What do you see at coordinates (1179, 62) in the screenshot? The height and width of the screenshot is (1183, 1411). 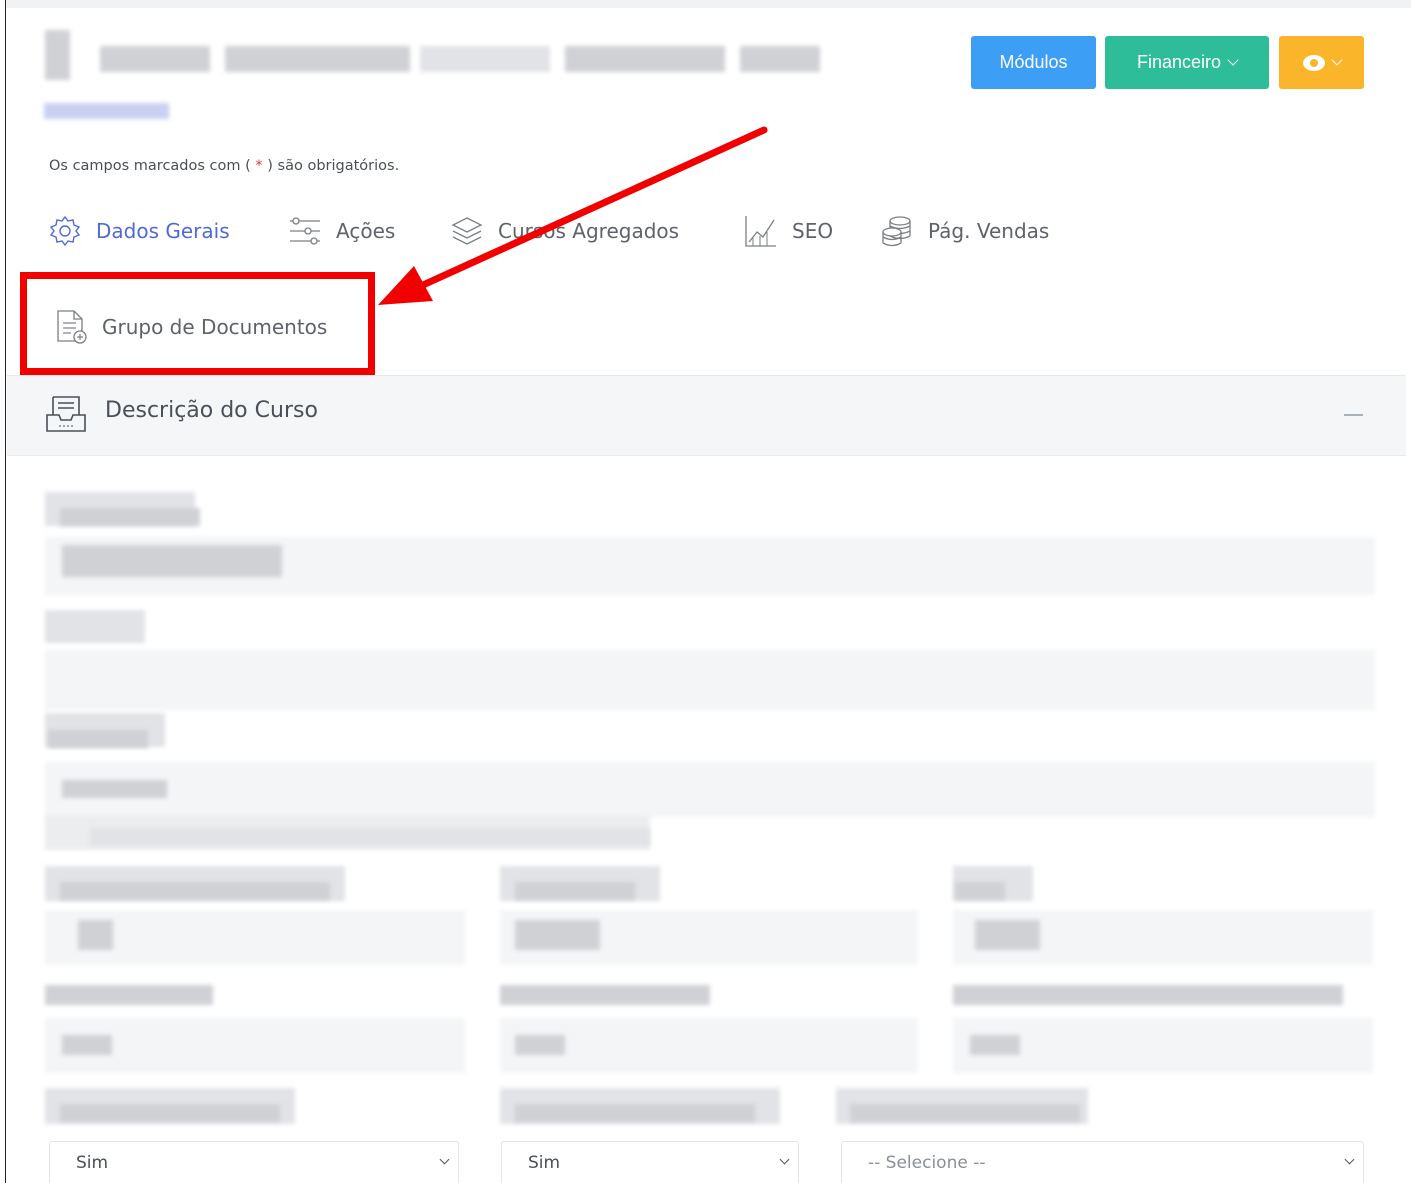 I see `financeiro-button-label: Financeiro` at bounding box center [1179, 62].